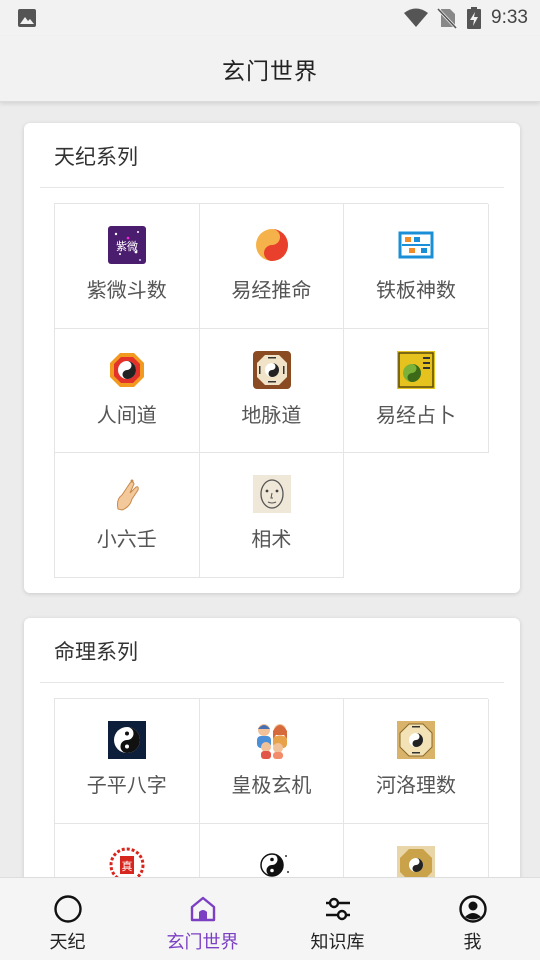 Image resolution: width=540 pixels, height=960 pixels. What do you see at coordinates (127, 369) in the screenshot?
I see `bagua-icon` at bounding box center [127, 369].